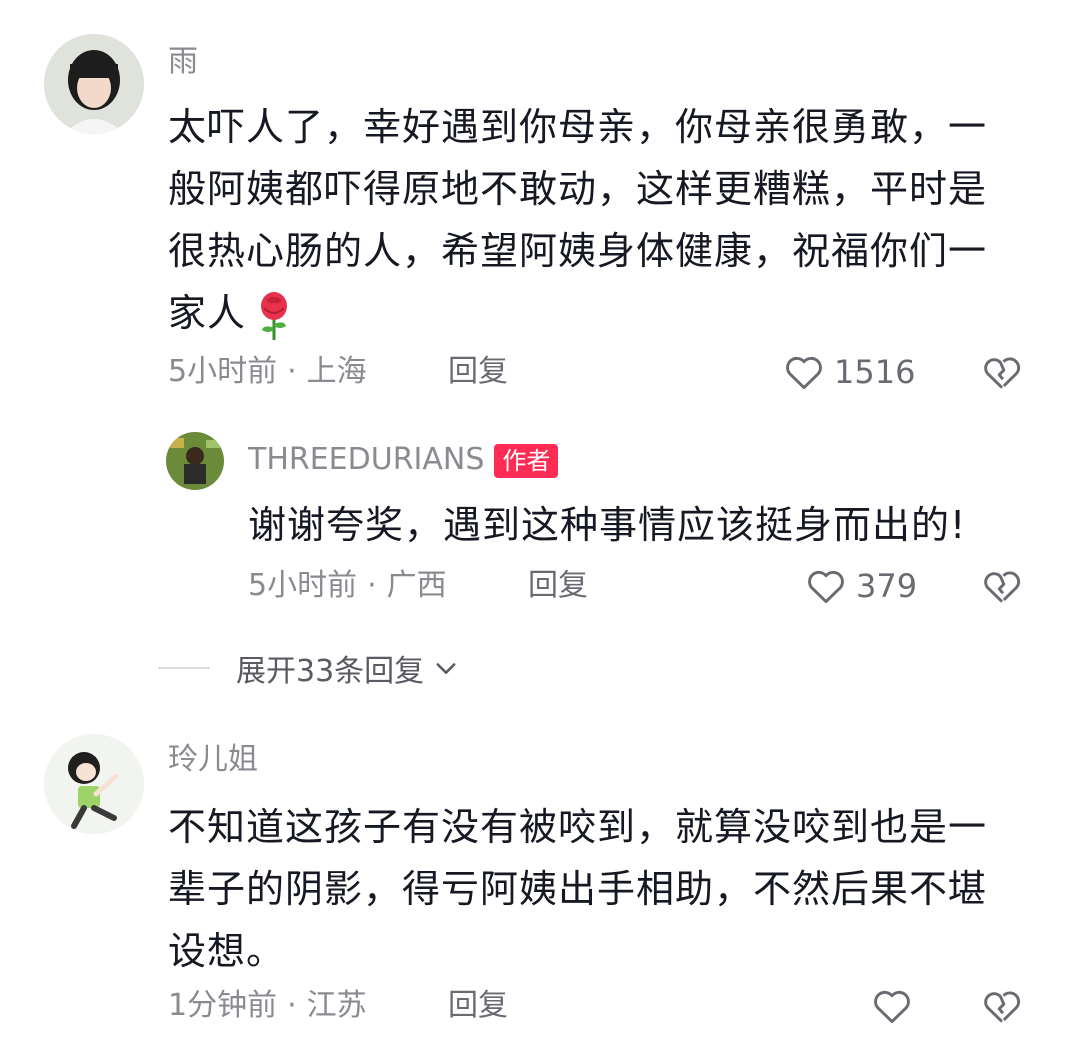 Image resolution: width=1080 pixels, height=1048 pixels. I want to click on comment-text-line: 般阿姨都吓得原地不敢动，这样更糟糕，平时是, so click(578, 189).